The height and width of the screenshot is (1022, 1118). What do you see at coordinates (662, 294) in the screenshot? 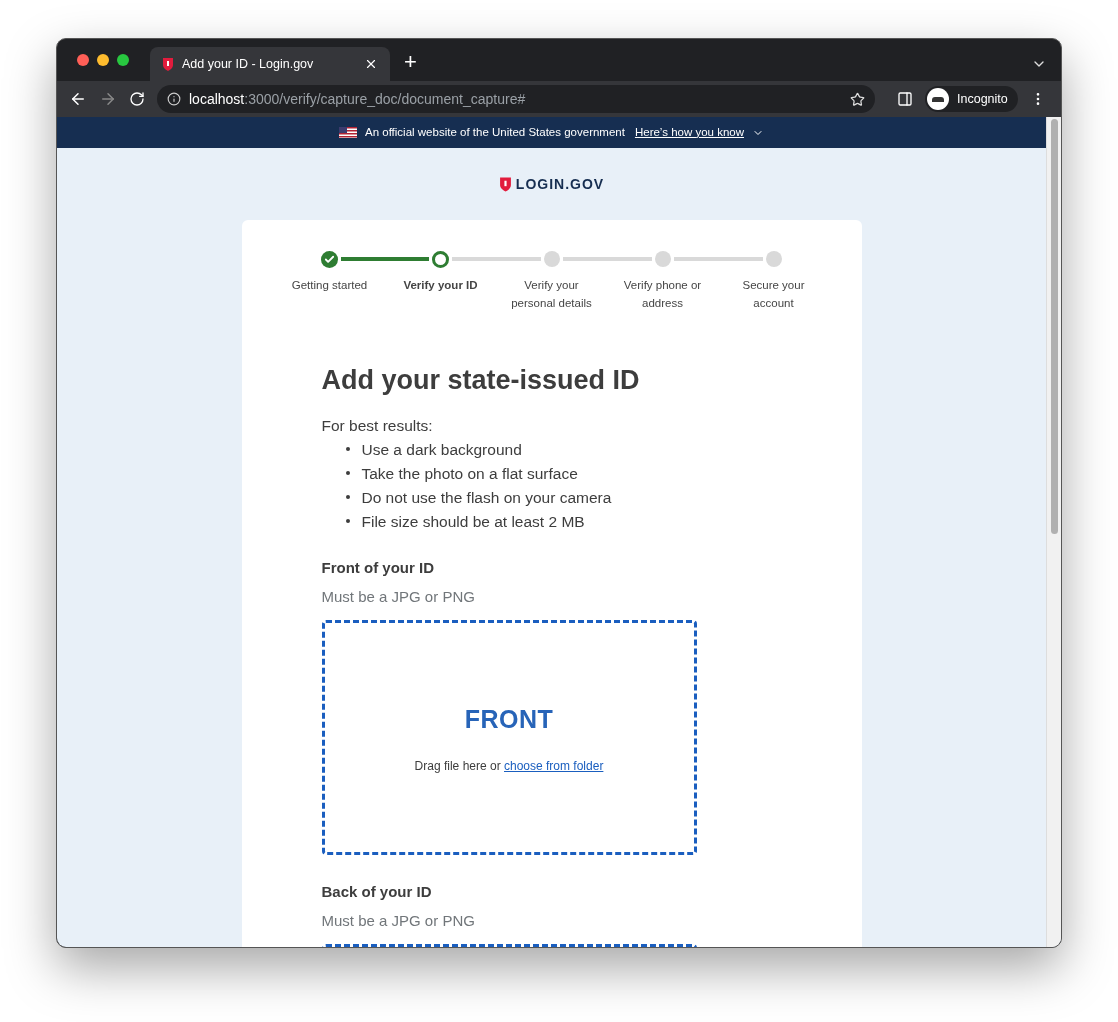
I see `step-label: Verify phone or address` at bounding box center [662, 294].